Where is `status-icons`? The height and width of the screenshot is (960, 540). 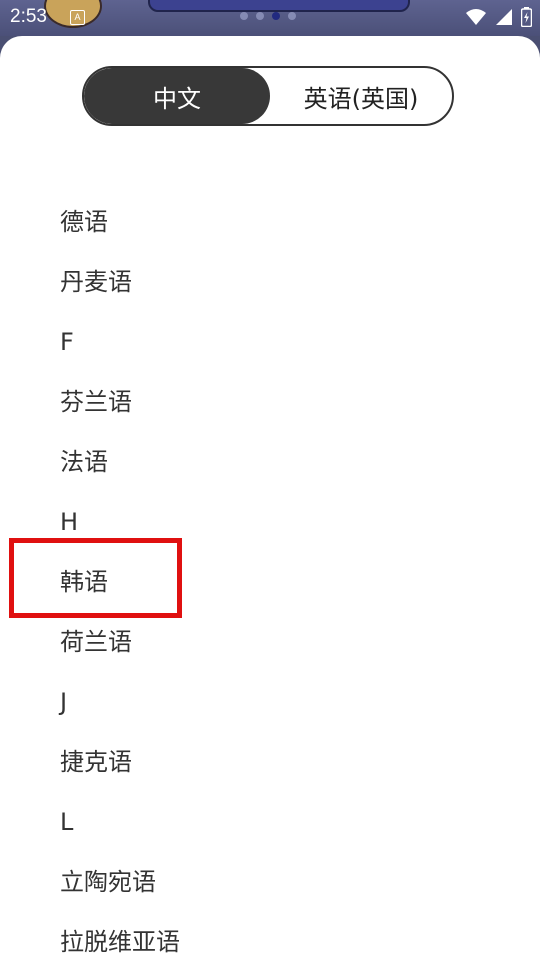 status-icons is located at coordinates (498, 17).